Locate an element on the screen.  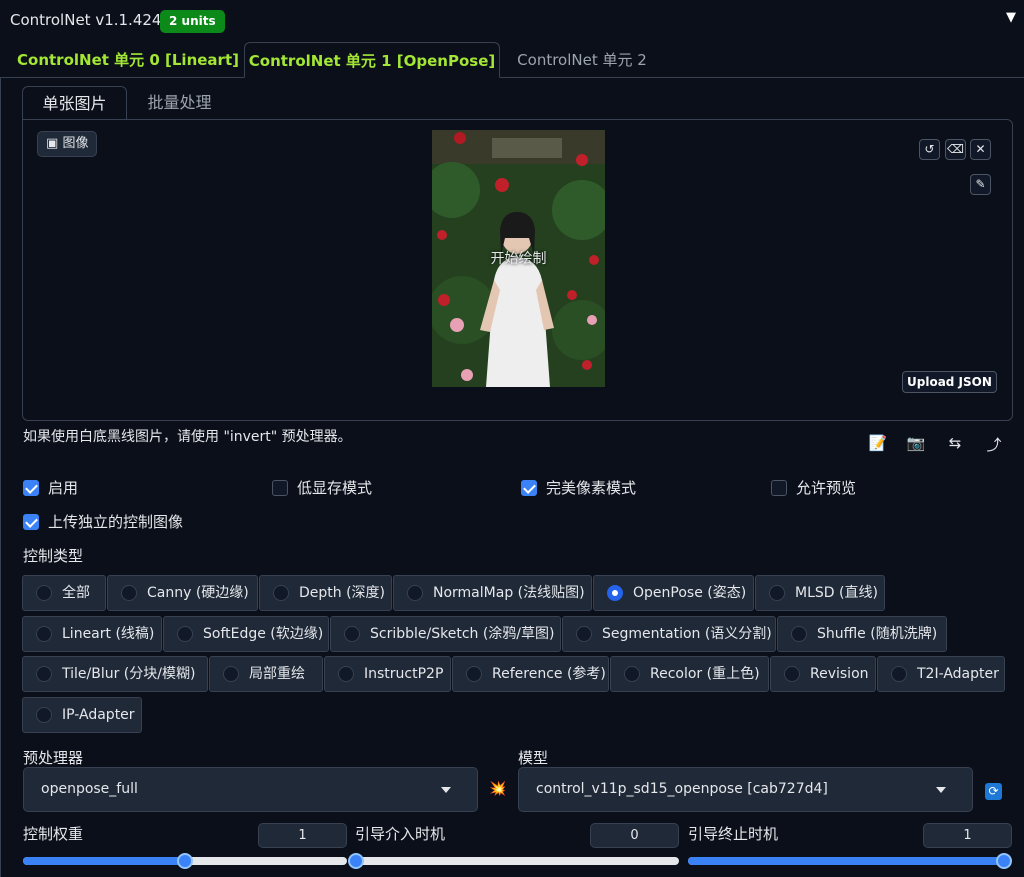
radio-scribble: Scribble/Sketch (涂鸦/草图) is located at coordinates (445, 634).